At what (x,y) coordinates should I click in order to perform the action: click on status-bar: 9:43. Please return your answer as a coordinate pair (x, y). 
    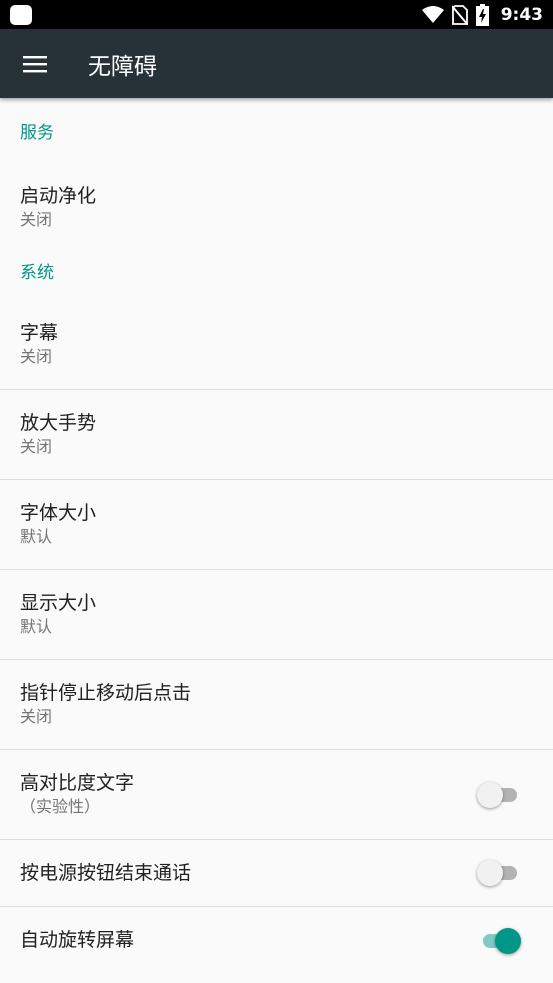
    Looking at the image, I should click on (276, 14).